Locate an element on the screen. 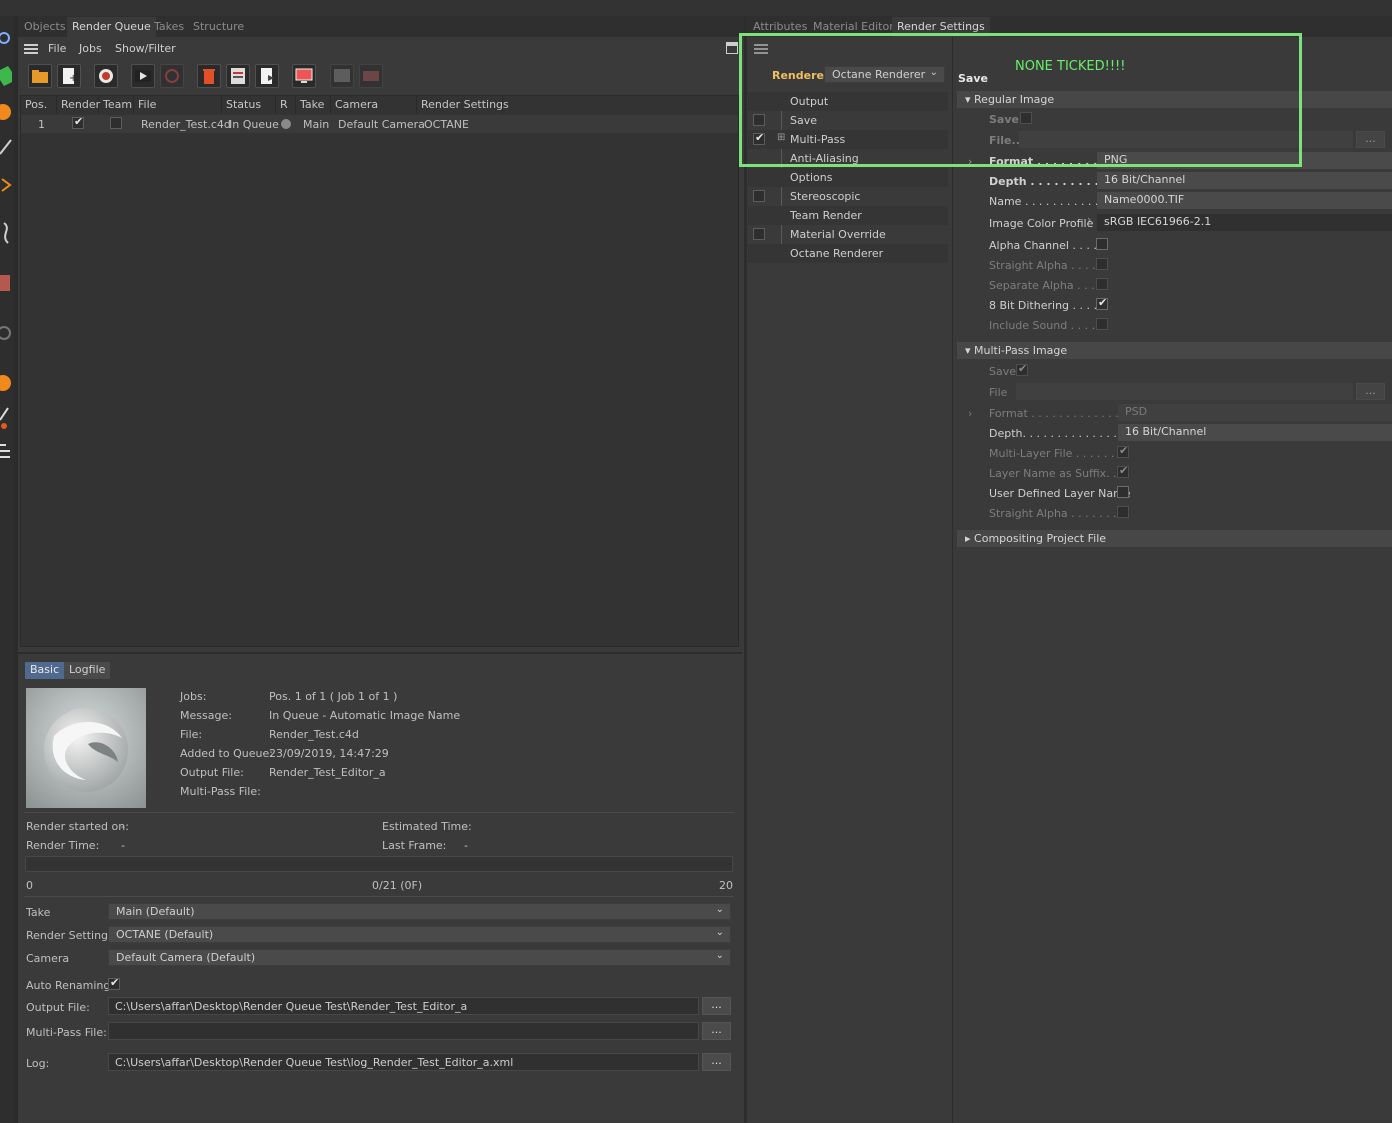  triangle-right-icon: ▸ is located at coordinates (970, 538).